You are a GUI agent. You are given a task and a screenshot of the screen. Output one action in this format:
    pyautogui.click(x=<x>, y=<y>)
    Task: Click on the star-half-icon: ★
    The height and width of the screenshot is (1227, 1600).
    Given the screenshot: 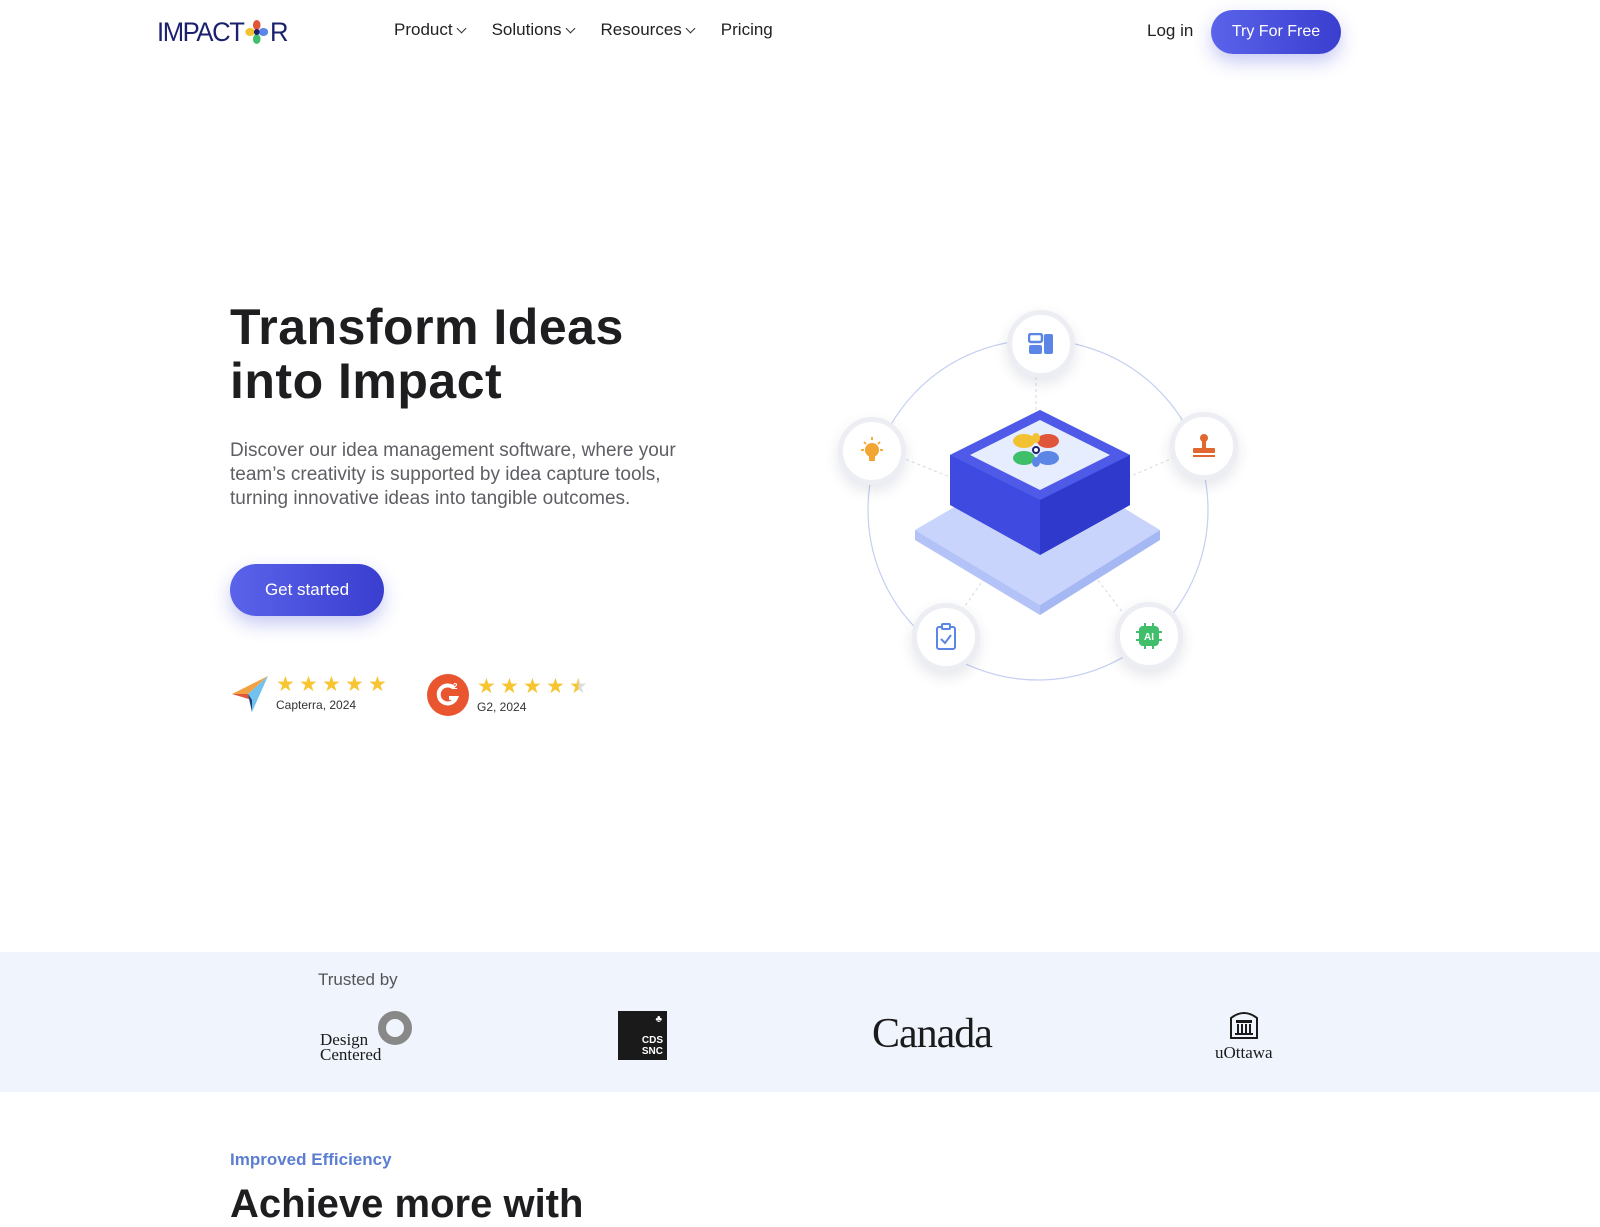 What is the action you would take?
    pyautogui.click(x=578, y=686)
    